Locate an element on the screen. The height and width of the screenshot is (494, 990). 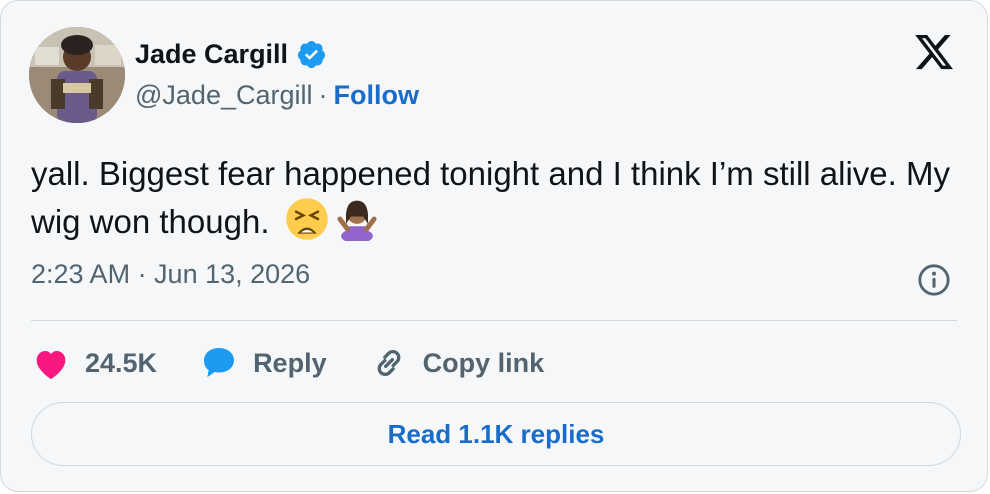
action-bar: 24.5K Reply Copy link is located at coordinates (308, 363).